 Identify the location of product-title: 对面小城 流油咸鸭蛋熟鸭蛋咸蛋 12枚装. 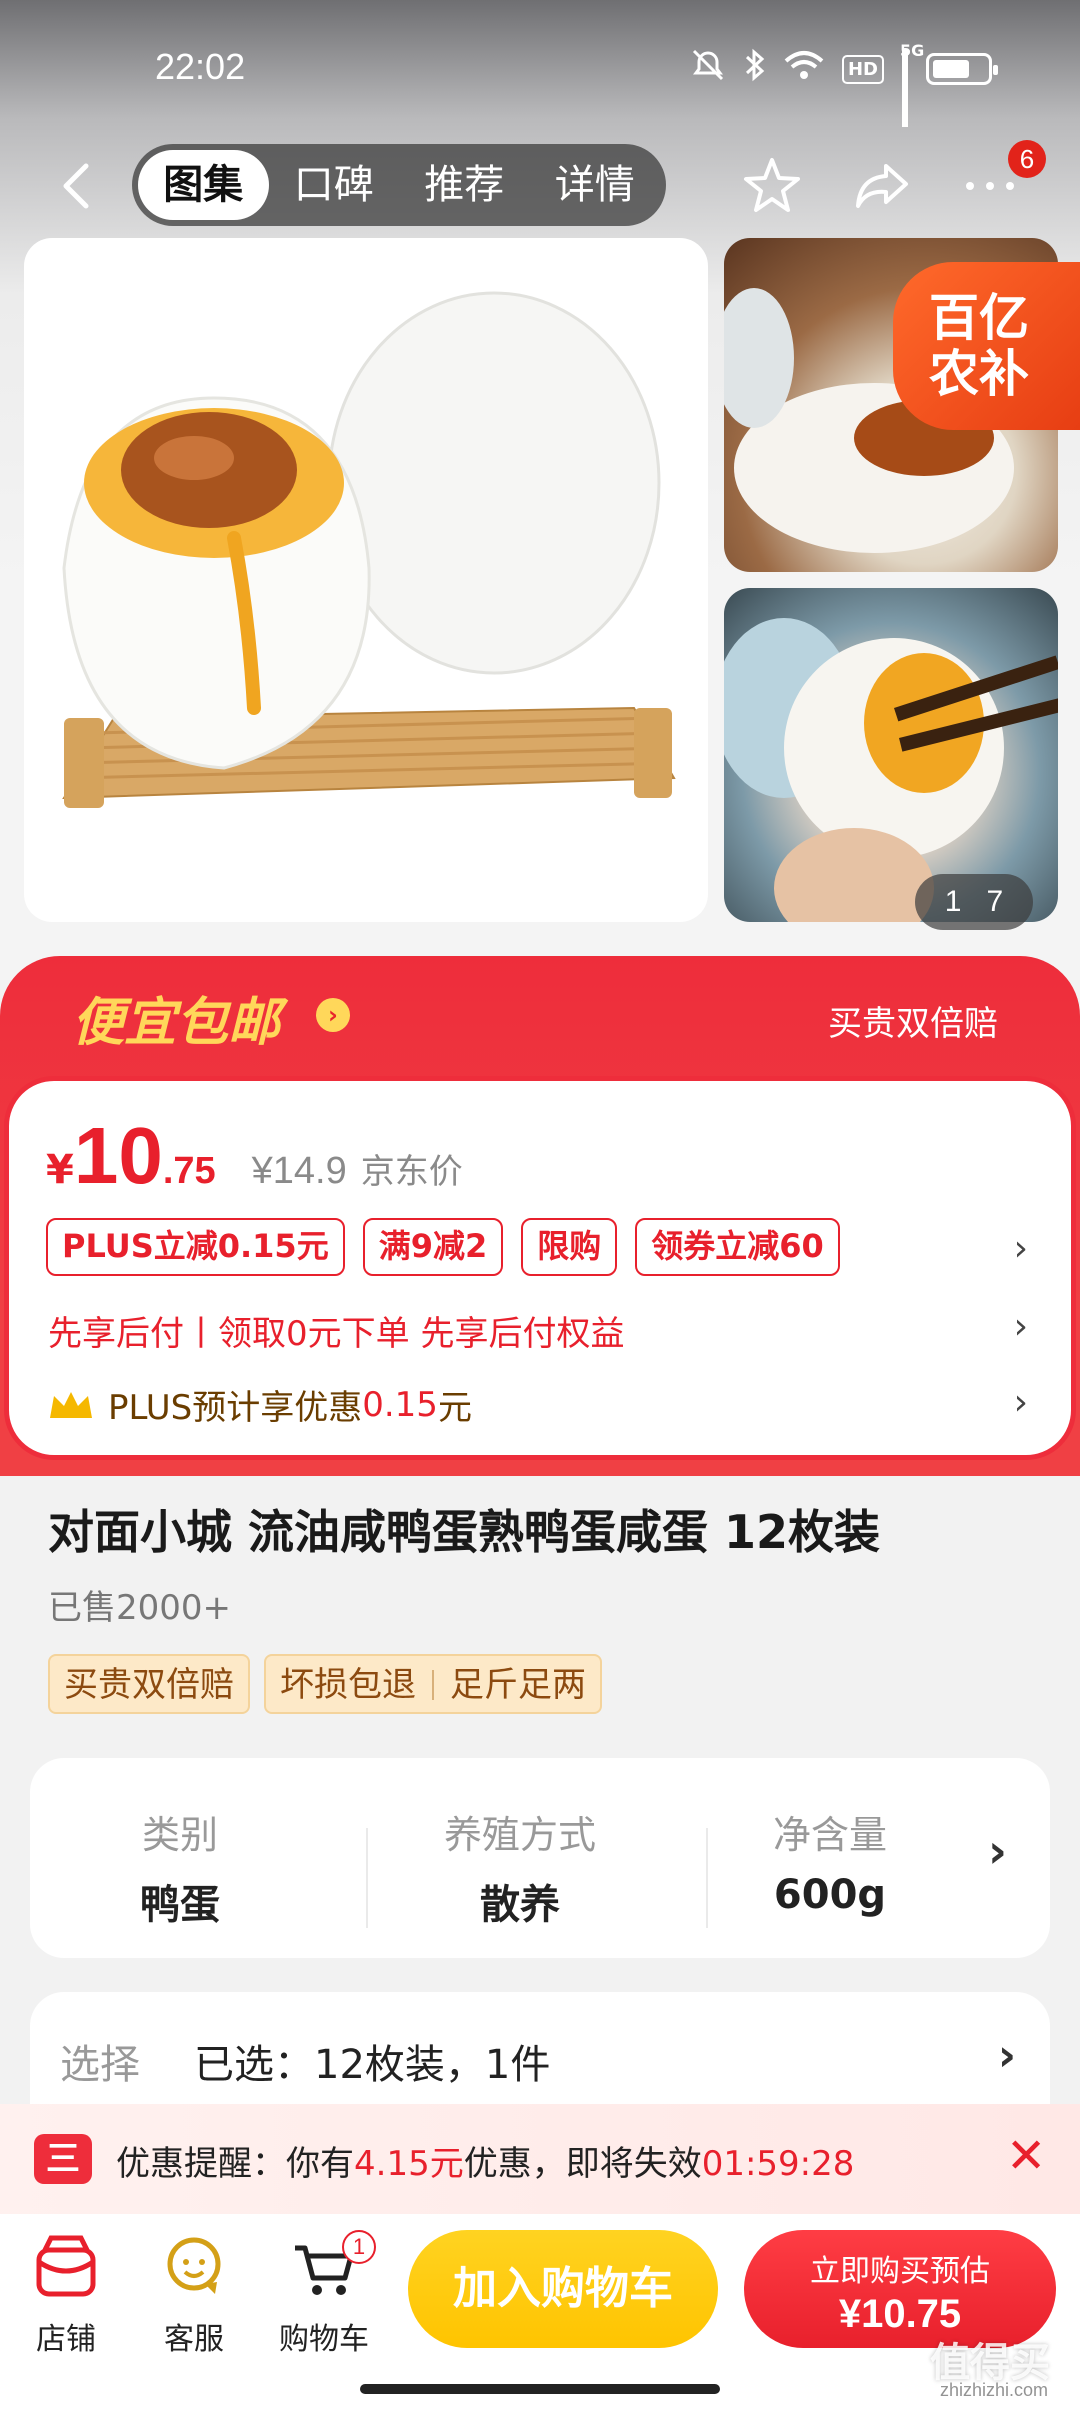
(464, 1532).